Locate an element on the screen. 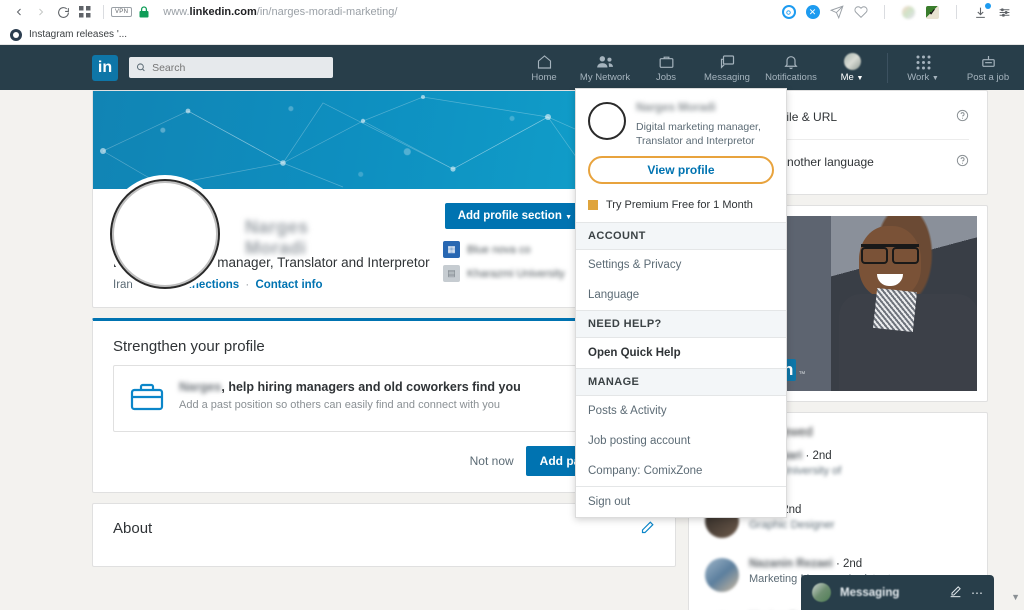  person-name: Nazanin Rezaei is located at coordinates (791, 564).